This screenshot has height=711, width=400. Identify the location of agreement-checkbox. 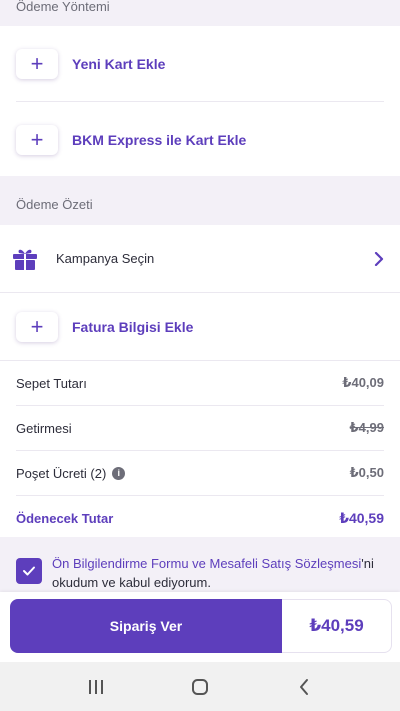
(29, 571).